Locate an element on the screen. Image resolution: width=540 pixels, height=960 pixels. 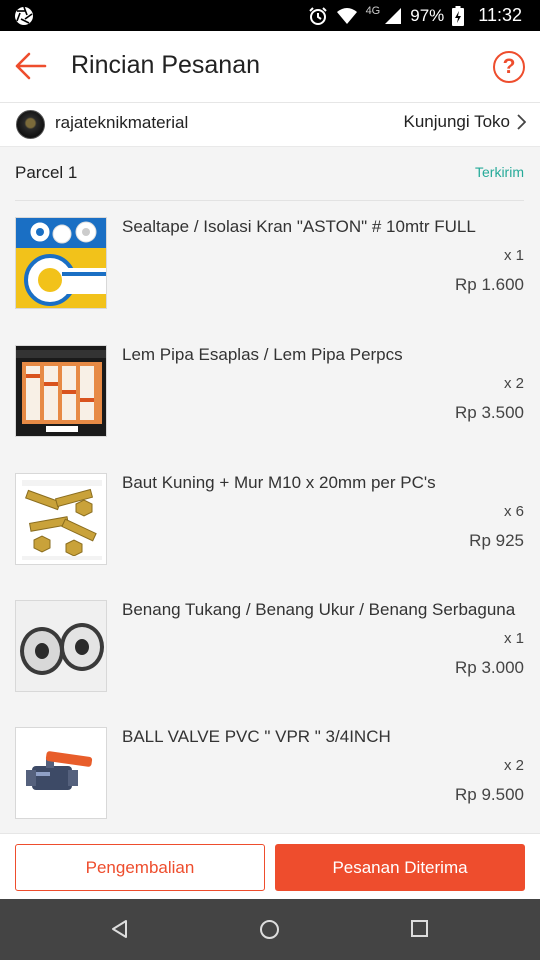
product-quantity: x 6 is located at coordinates (513, 511).